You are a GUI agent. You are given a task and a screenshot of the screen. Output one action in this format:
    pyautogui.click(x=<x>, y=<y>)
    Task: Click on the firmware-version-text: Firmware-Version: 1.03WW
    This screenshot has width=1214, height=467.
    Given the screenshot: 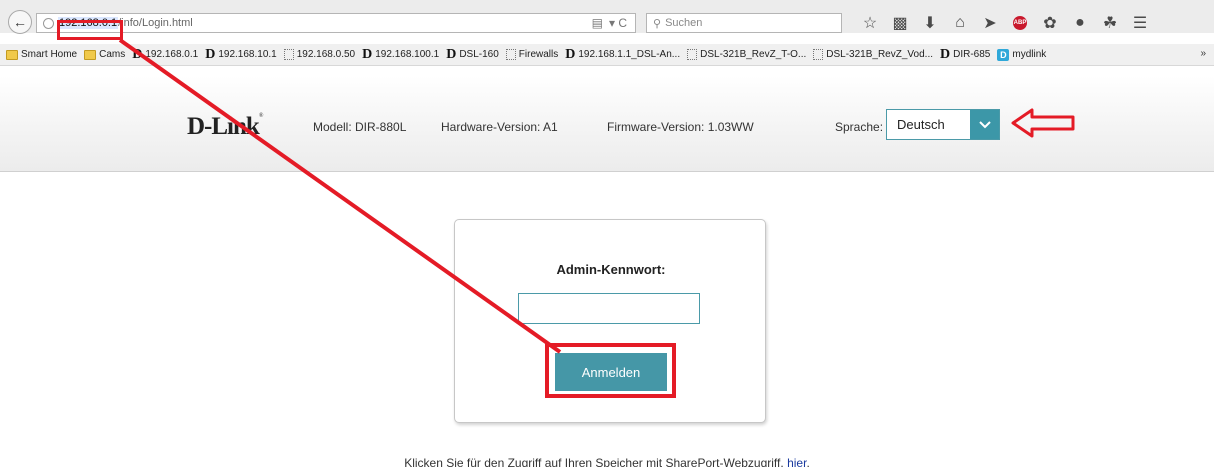 What is the action you would take?
    pyautogui.click(x=680, y=127)
    